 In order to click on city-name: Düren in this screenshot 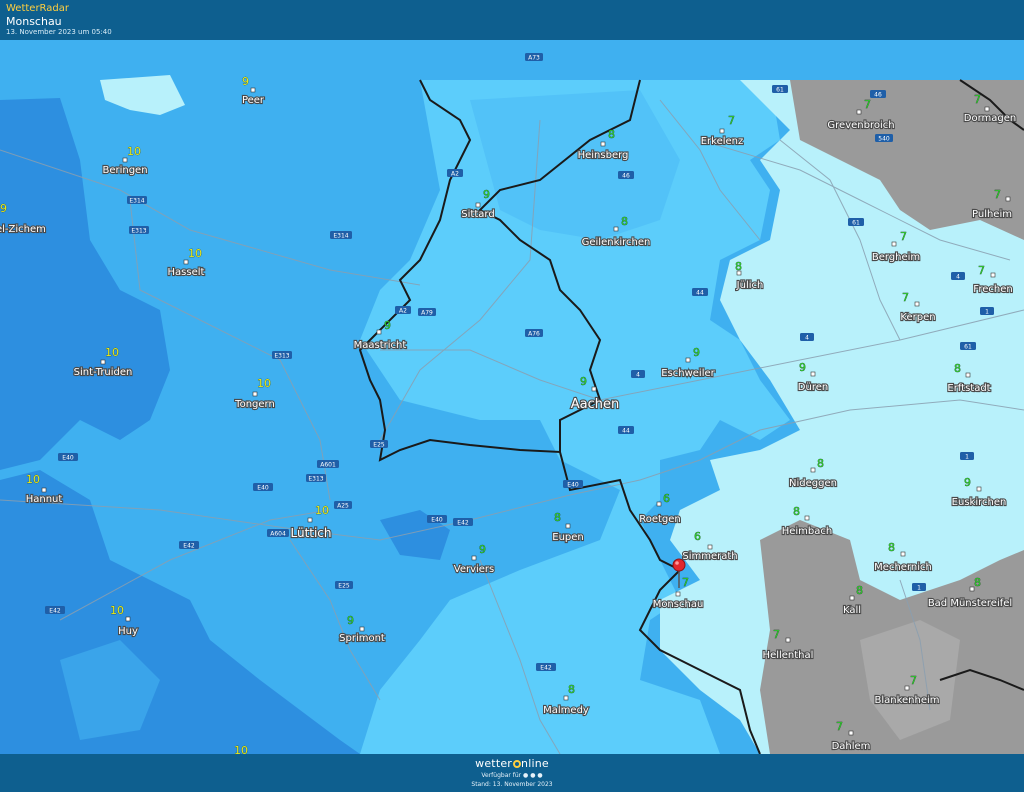, I will do `click(813, 387)`.